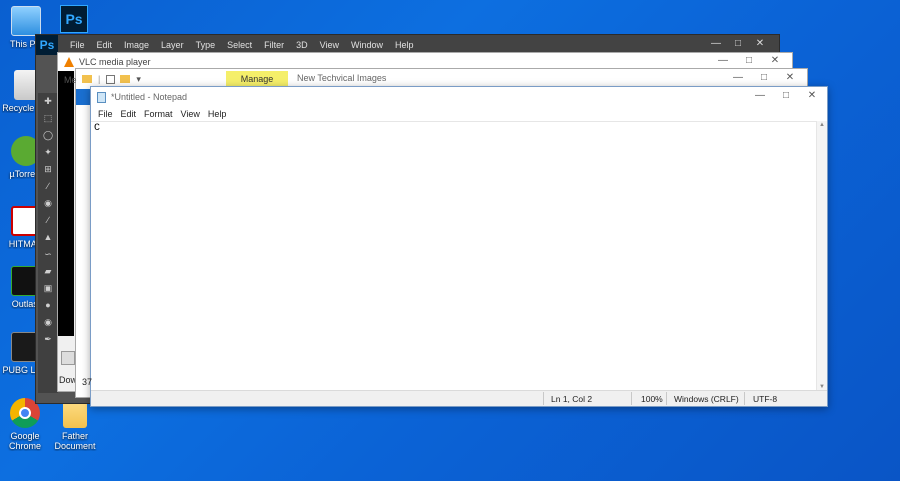 This screenshot has width=900, height=481. What do you see at coordinates (77, 45) in the screenshot?
I see `ps-menu-file: File` at bounding box center [77, 45].